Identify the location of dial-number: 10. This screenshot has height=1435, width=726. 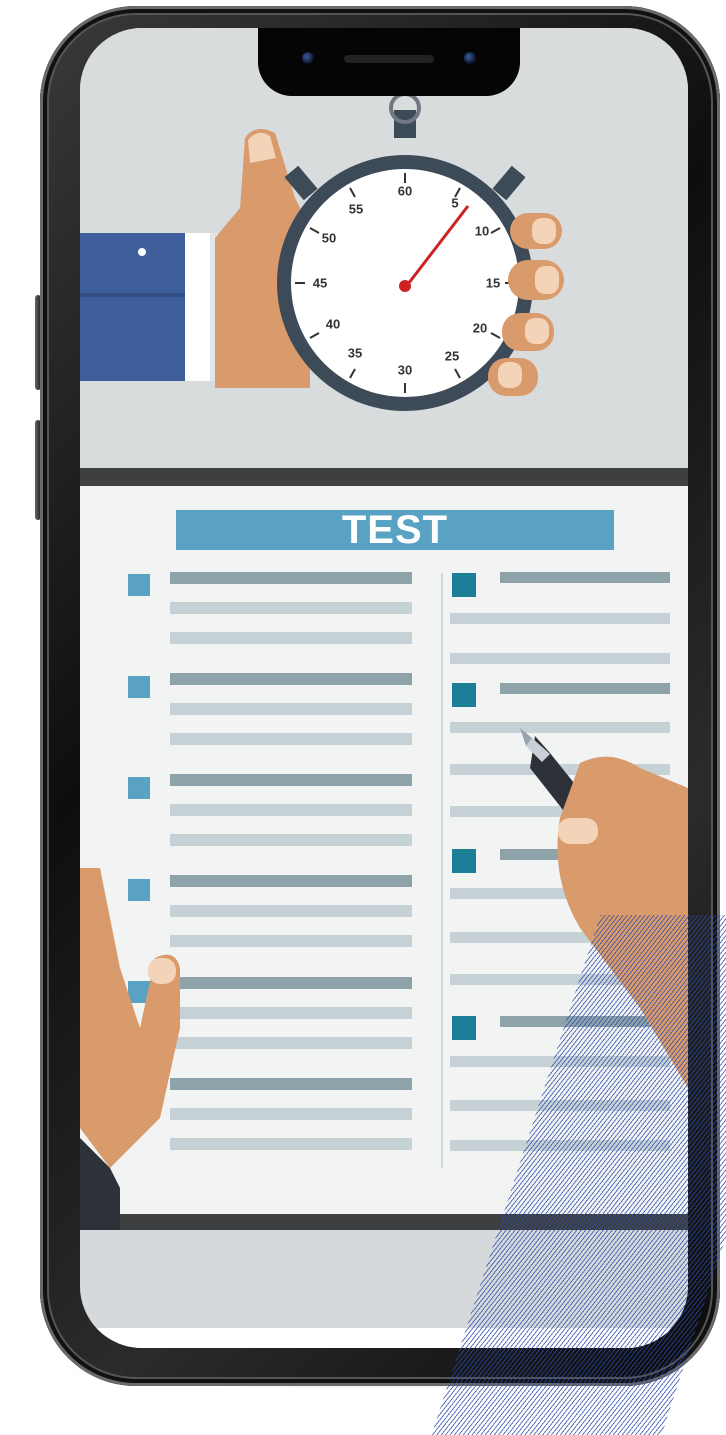
(482, 231).